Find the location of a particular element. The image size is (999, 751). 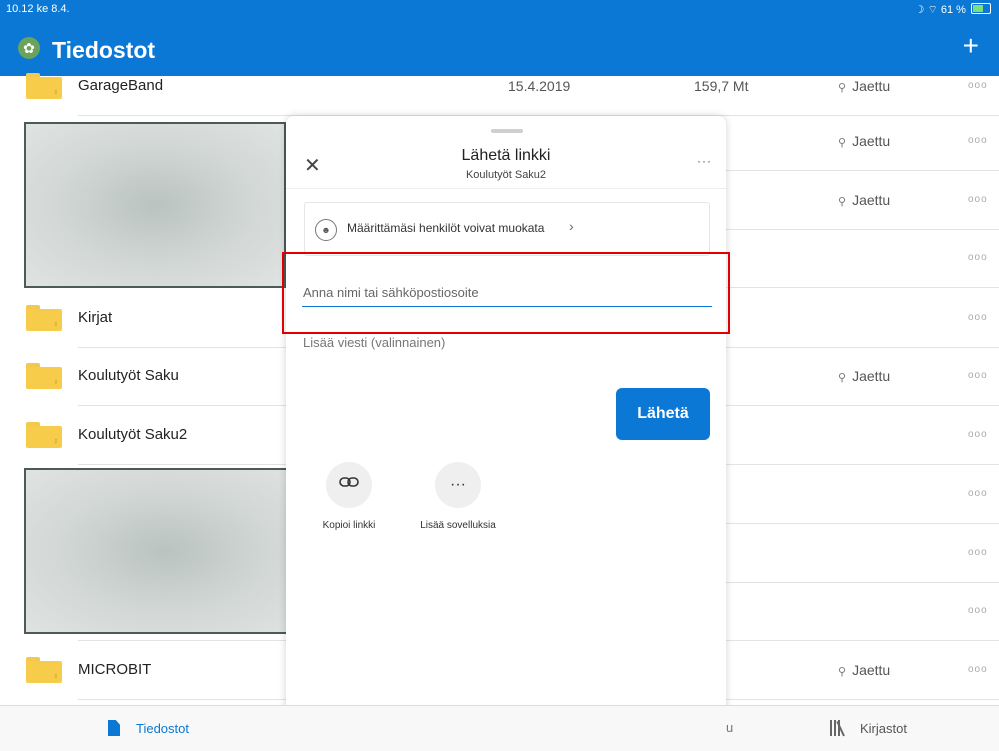

ellipsis-icon: ··· is located at coordinates (458, 485).